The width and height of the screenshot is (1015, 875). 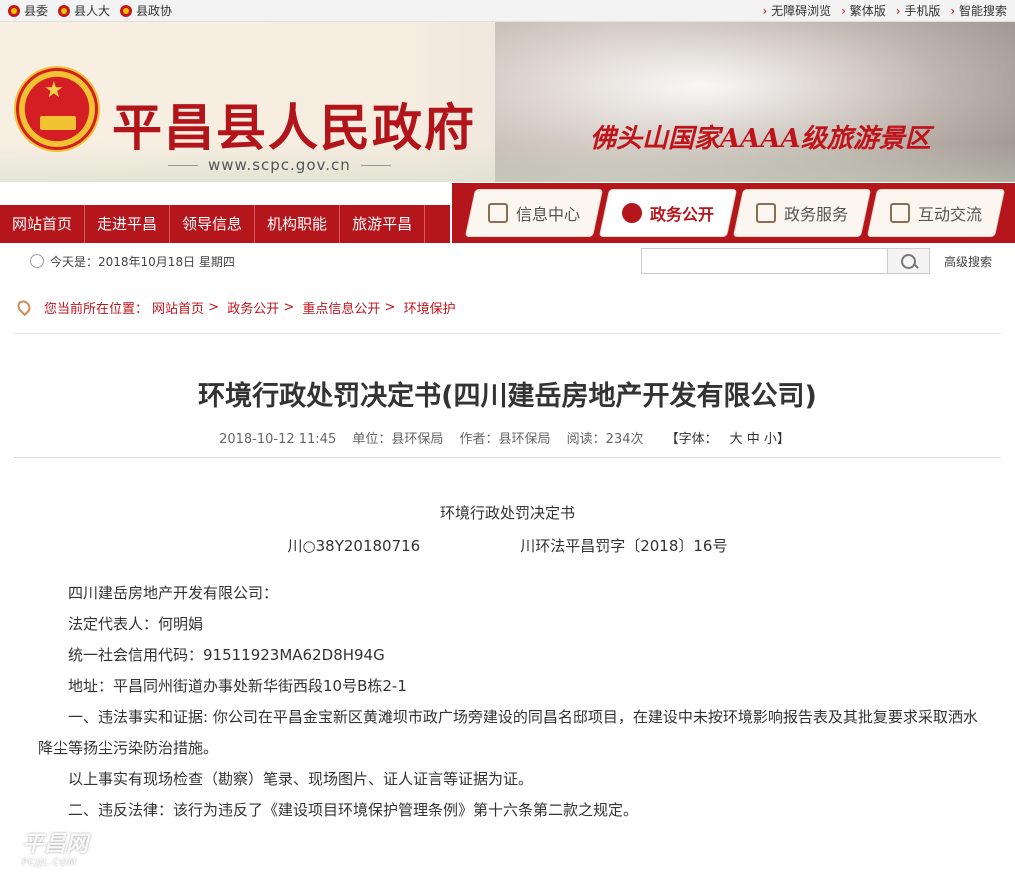 What do you see at coordinates (918, 10) in the screenshot?
I see `mobile-version-link: 手机版` at bounding box center [918, 10].